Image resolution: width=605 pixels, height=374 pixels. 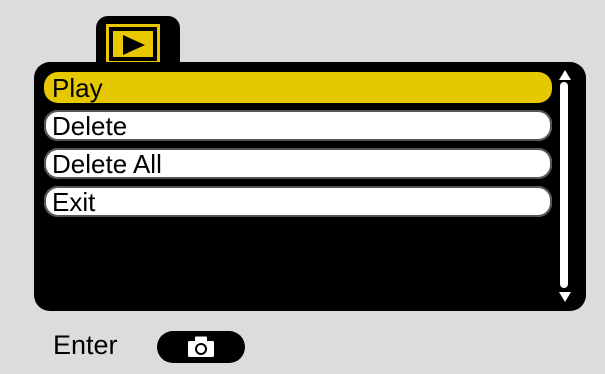 I want to click on enter-label: Enter, so click(x=85, y=345).